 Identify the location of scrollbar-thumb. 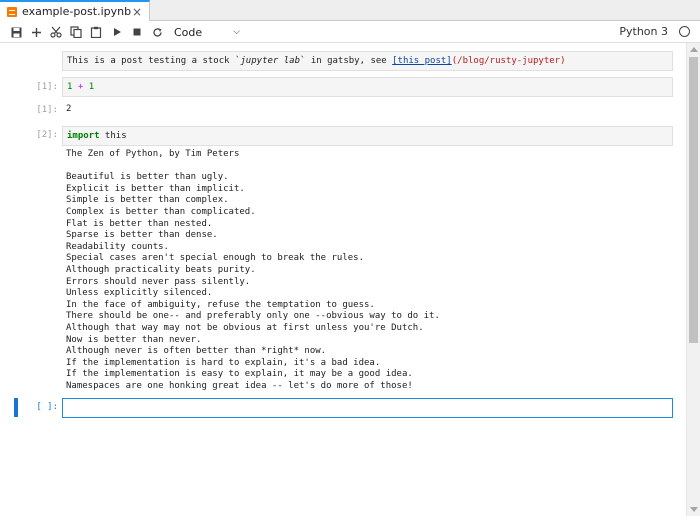
(693, 200).